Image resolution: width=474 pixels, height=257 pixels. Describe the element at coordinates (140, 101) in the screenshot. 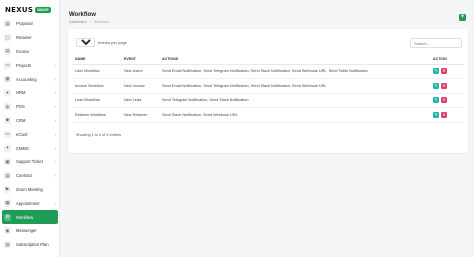

I see `cell-event: New Lead` at that location.